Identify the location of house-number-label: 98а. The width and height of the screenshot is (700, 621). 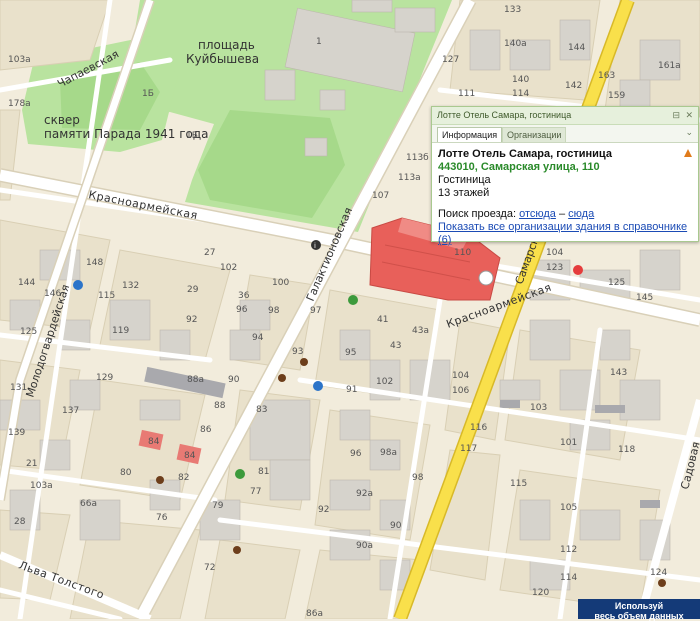
(388, 453).